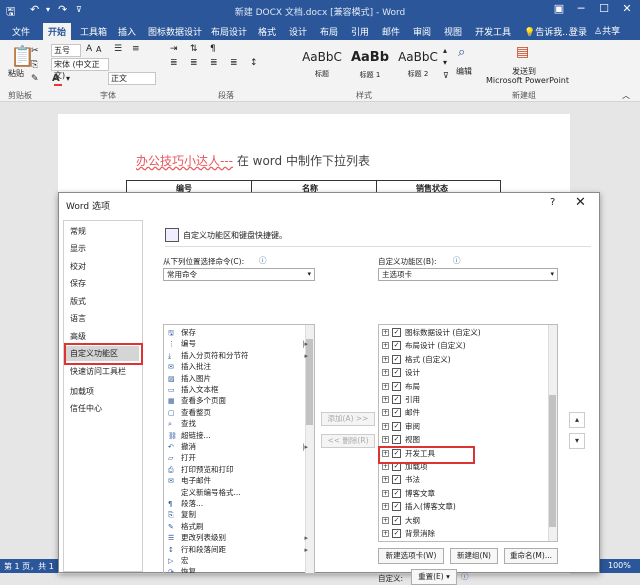 The image size is (640, 585). What do you see at coordinates (238, 413) in the screenshot?
I see `list-item: ▢ 查看整页` at bounding box center [238, 413].